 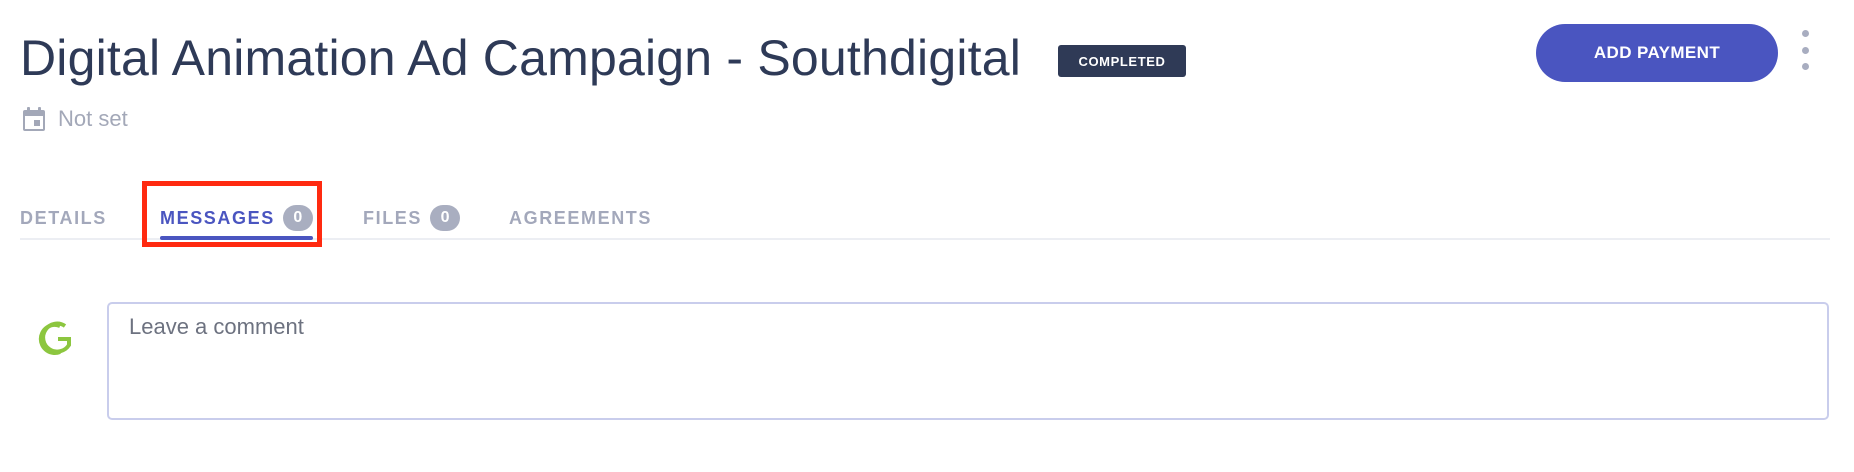 What do you see at coordinates (54, 338) in the screenshot?
I see `company-logo-g-icon` at bounding box center [54, 338].